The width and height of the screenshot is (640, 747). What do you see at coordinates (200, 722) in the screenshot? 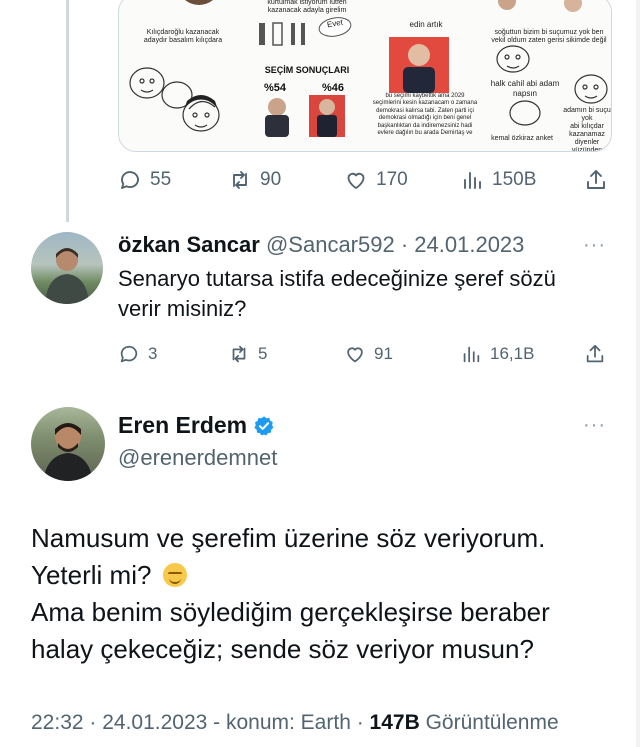
I see `timestamp-location: 22:32 · 24.01.2023 - konum: Earth ·` at bounding box center [200, 722].